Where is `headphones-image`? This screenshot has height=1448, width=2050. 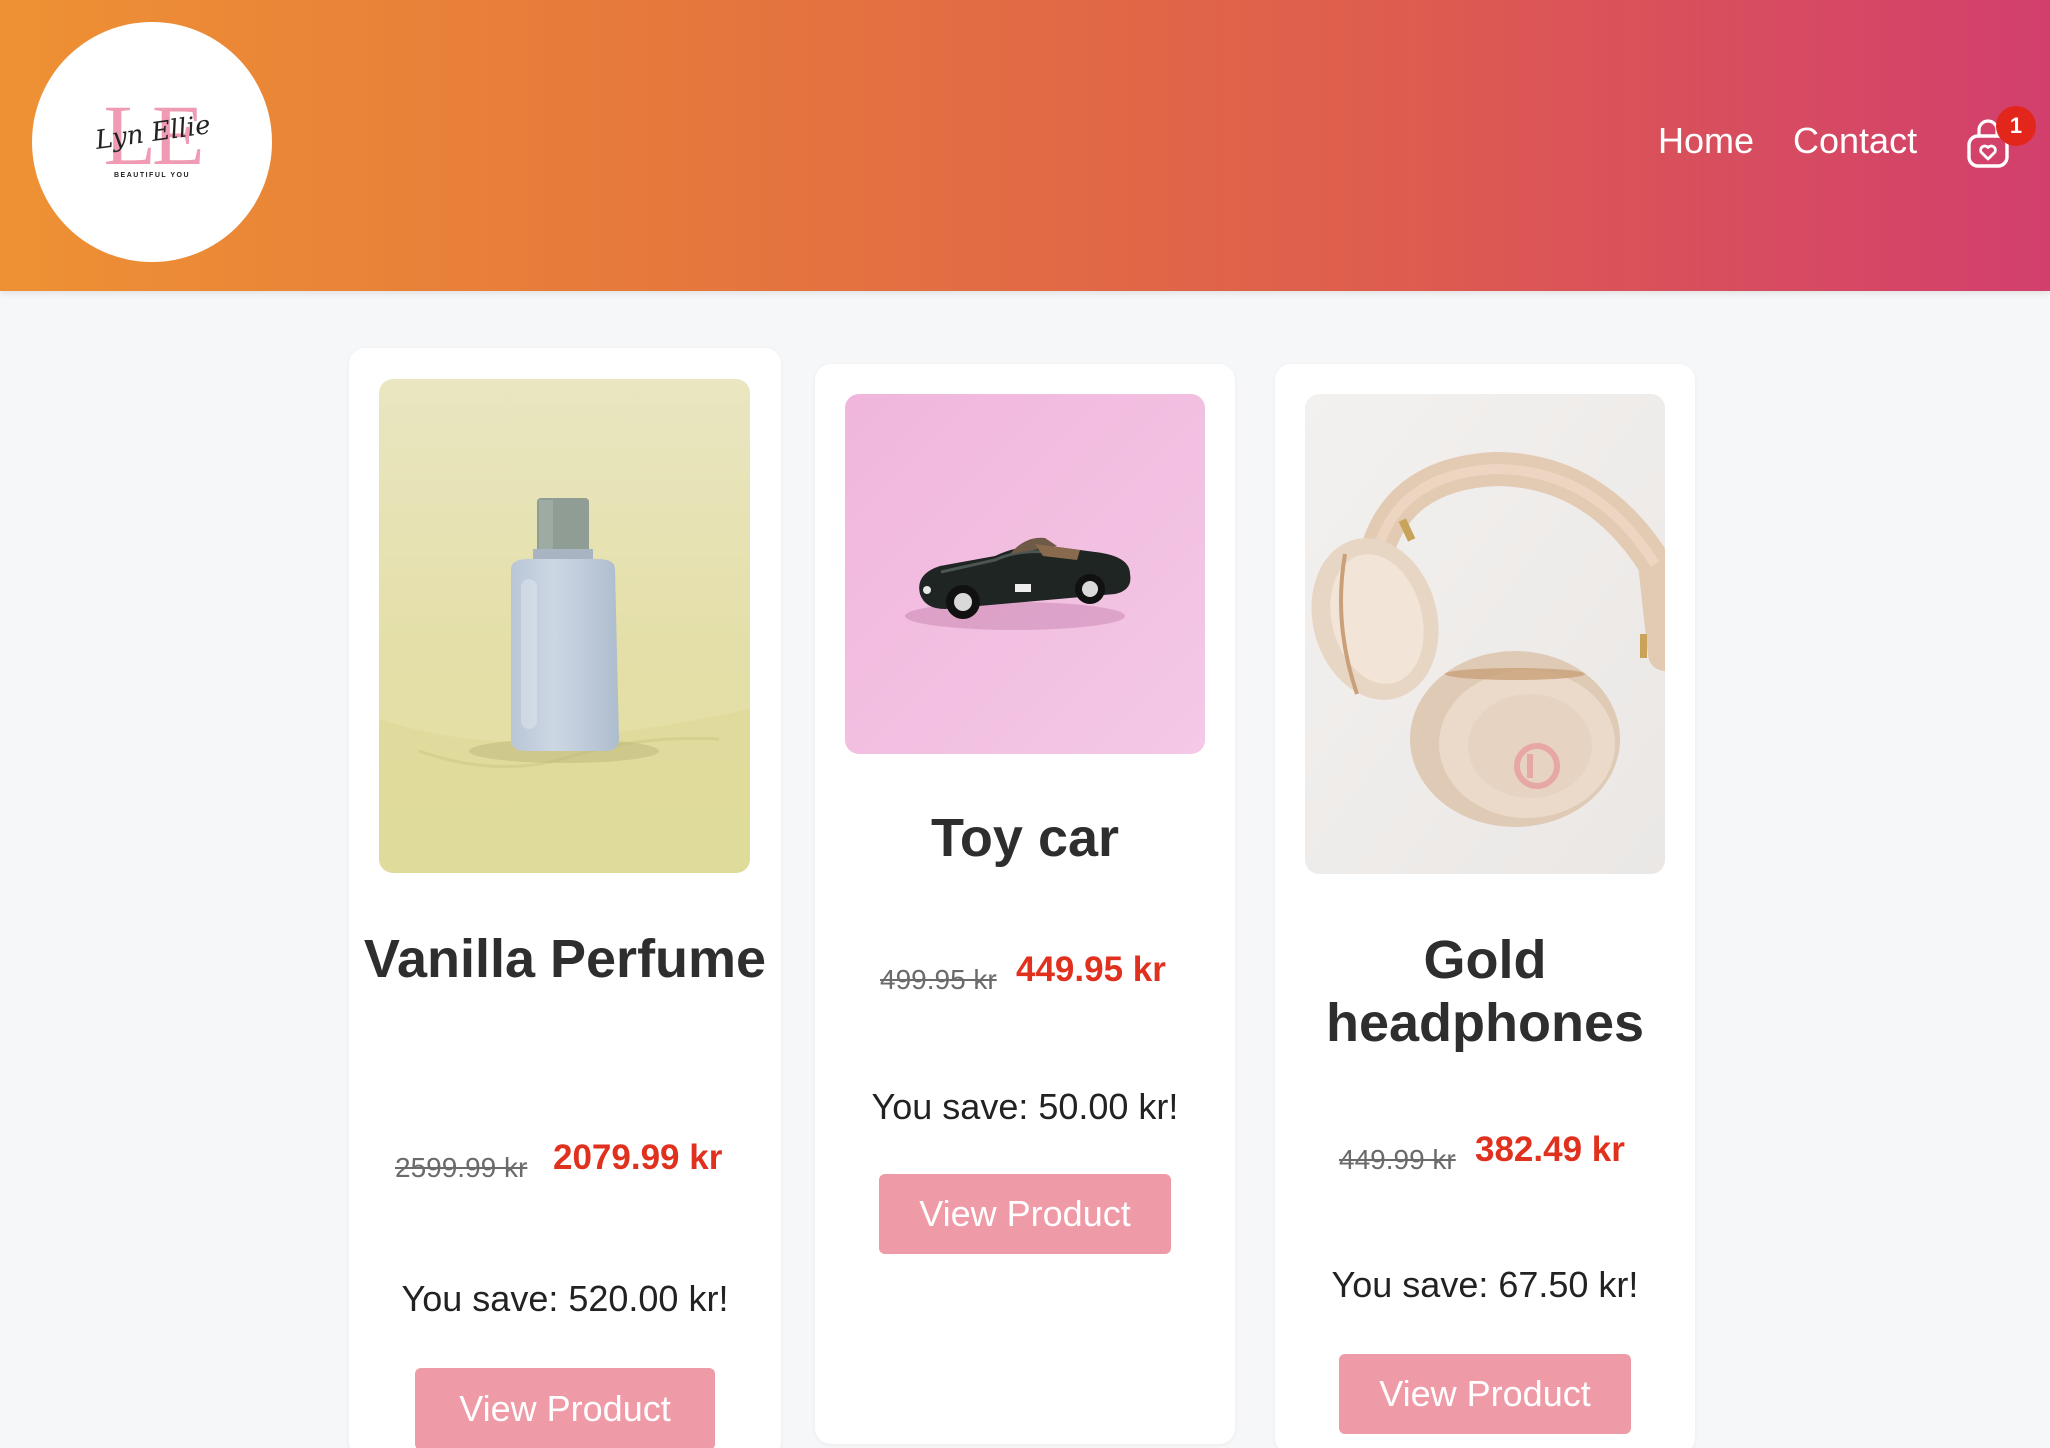 headphones-image is located at coordinates (1485, 634).